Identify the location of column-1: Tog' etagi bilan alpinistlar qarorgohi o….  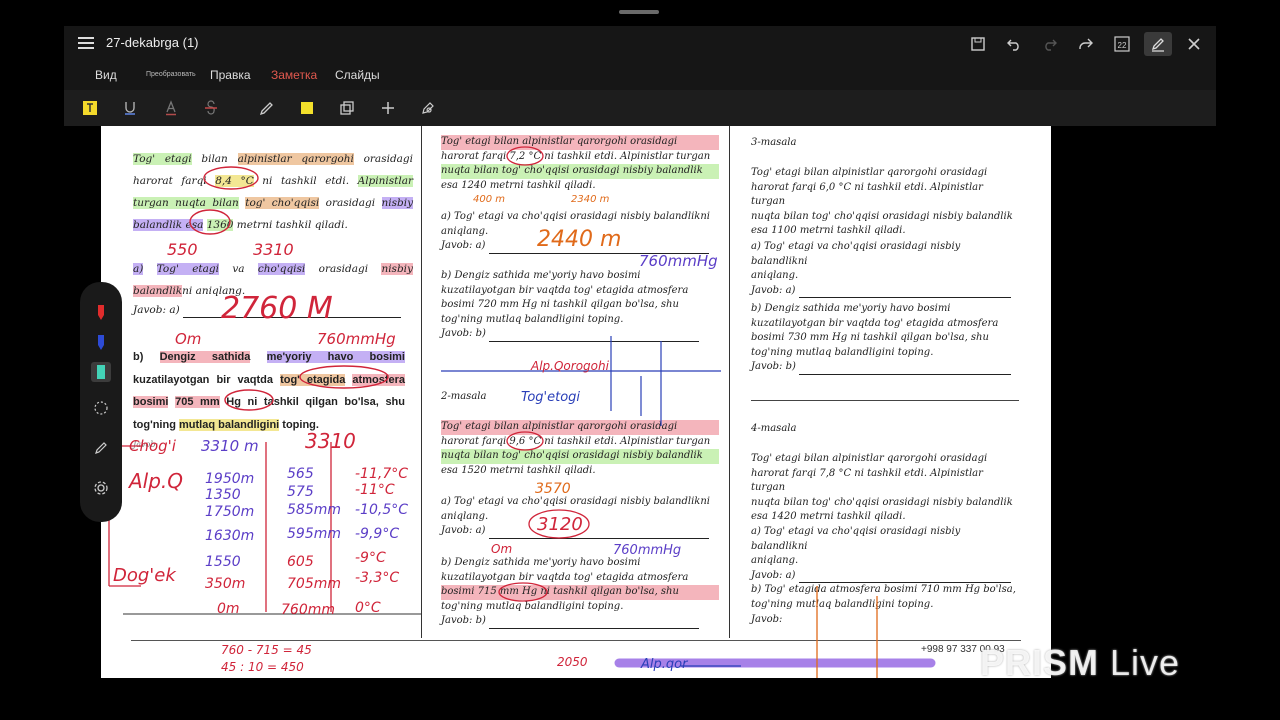
(273, 301).